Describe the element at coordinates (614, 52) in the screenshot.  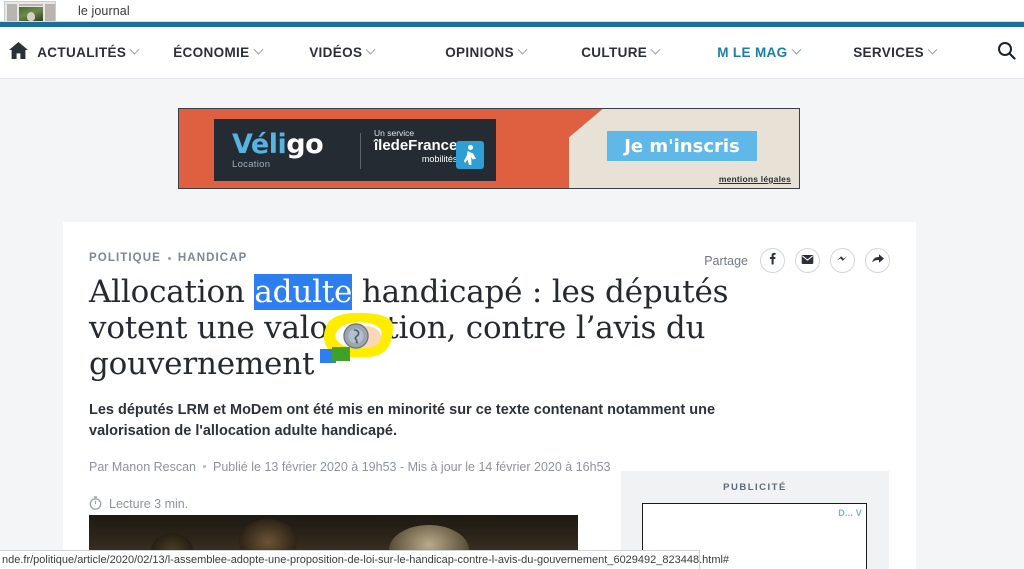
I see `nav-item-label: CULTURE` at that location.